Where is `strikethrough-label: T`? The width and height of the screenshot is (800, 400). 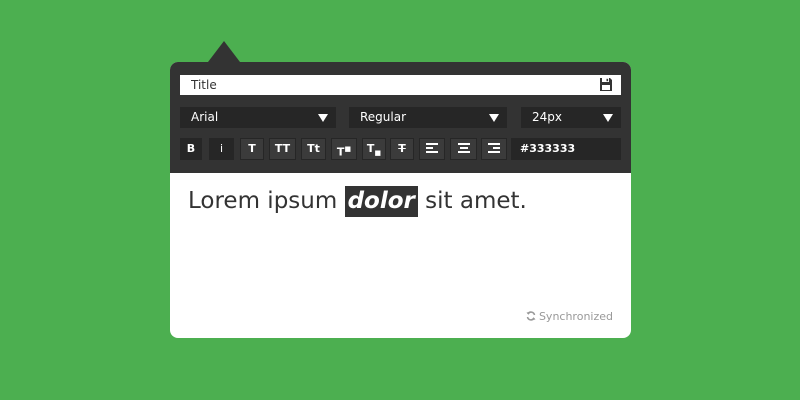 strikethrough-label: T is located at coordinates (402, 148).